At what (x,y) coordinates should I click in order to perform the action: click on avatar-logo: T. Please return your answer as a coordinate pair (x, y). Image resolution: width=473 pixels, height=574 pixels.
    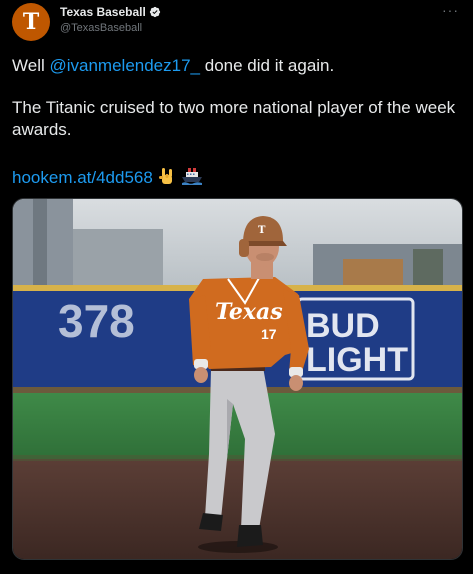
    Looking at the image, I should click on (31, 22).